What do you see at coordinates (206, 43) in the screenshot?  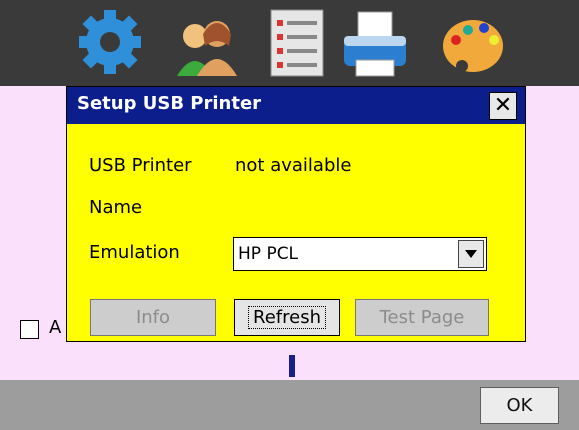 I see `users-icon` at bounding box center [206, 43].